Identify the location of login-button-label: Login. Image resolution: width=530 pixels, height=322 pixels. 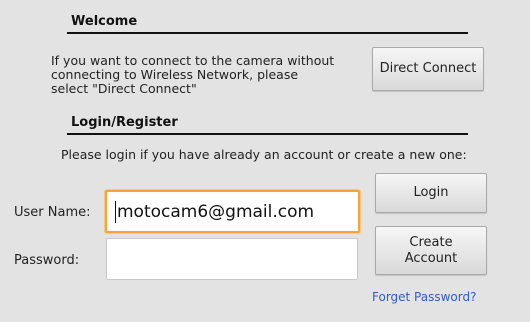
(431, 192).